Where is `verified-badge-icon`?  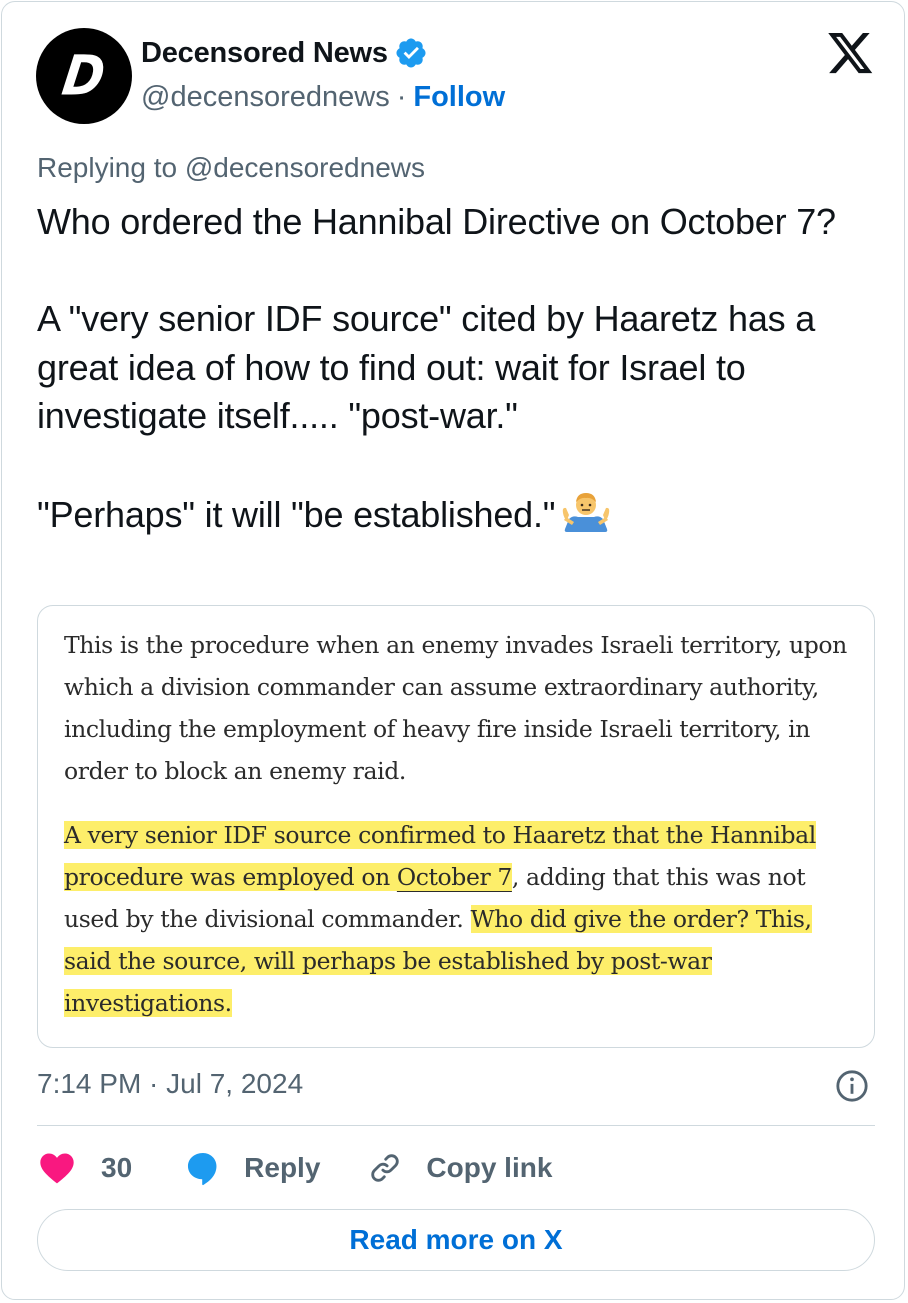 verified-badge-icon is located at coordinates (411, 53).